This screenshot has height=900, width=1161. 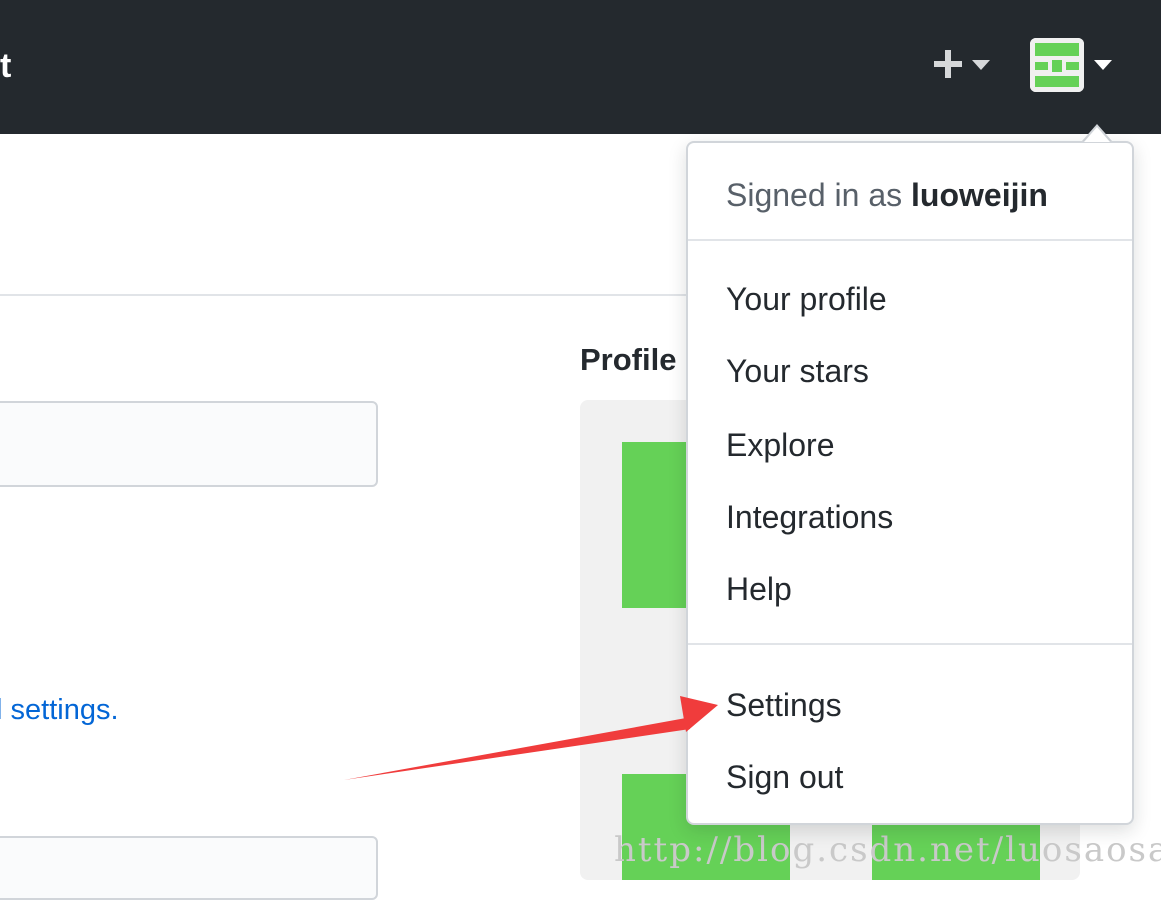 I want to click on plus-icon, so click(x=948, y=64).